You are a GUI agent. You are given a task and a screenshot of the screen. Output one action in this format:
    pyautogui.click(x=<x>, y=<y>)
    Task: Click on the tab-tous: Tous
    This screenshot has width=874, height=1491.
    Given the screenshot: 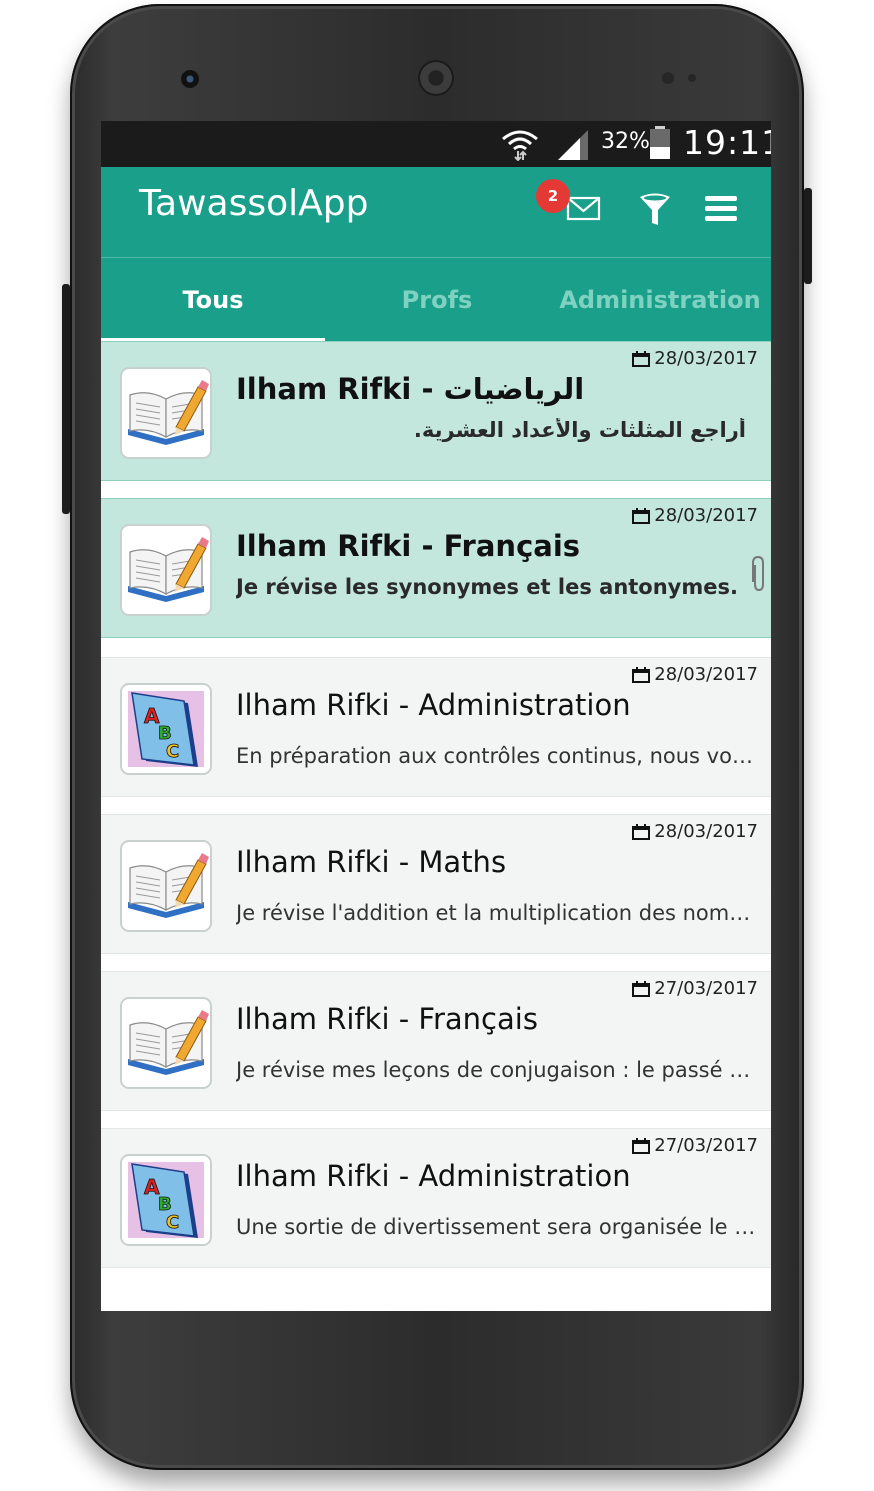 What is the action you would take?
    pyautogui.click(x=213, y=300)
    